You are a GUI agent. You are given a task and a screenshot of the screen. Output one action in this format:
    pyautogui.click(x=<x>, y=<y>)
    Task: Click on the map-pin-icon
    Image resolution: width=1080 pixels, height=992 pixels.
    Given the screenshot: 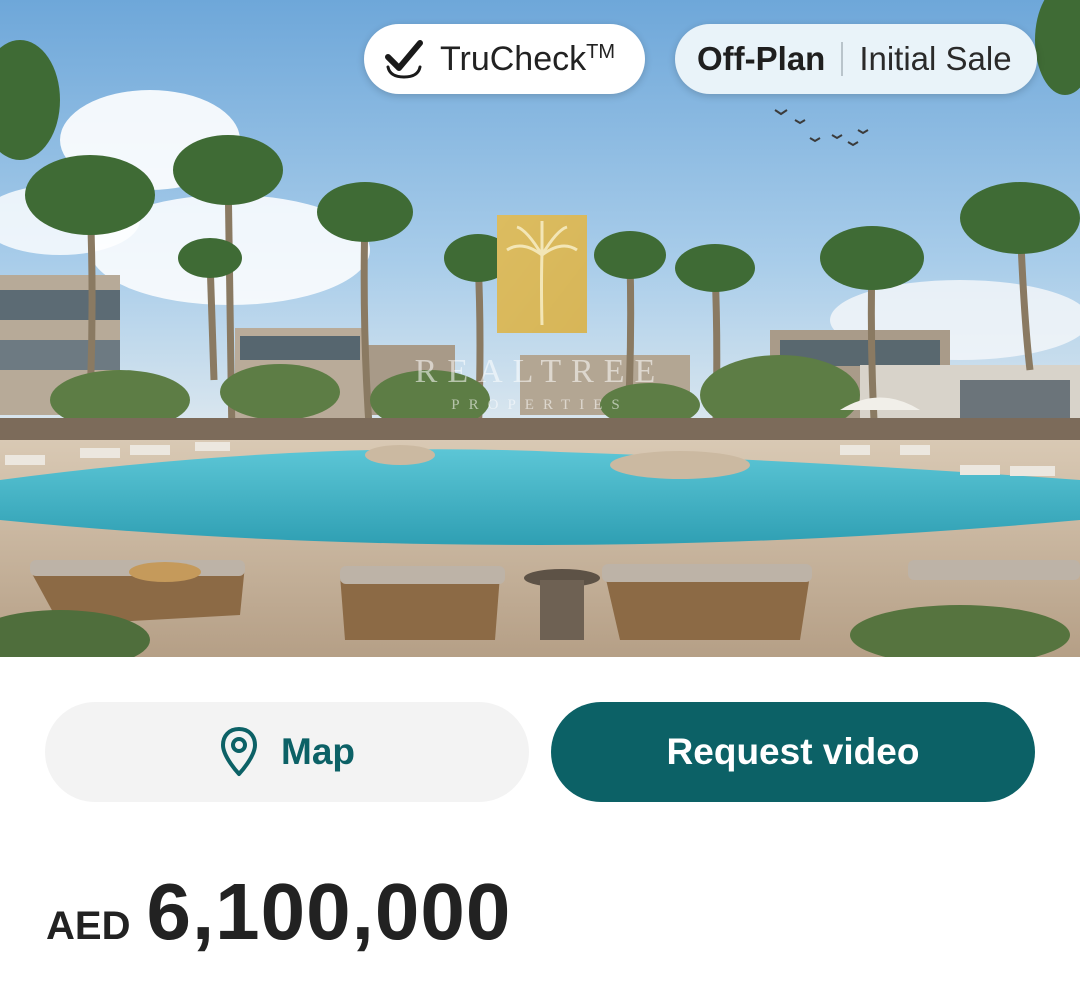 What is the action you would take?
    pyautogui.click(x=239, y=751)
    